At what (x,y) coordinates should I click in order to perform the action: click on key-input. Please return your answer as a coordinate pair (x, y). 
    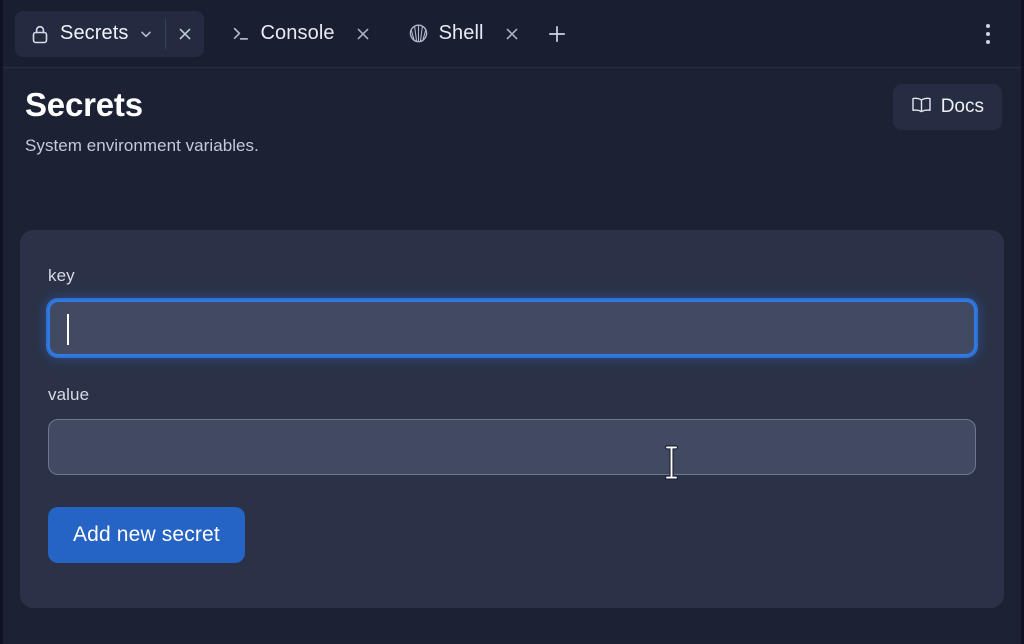
    Looking at the image, I should click on (512, 328).